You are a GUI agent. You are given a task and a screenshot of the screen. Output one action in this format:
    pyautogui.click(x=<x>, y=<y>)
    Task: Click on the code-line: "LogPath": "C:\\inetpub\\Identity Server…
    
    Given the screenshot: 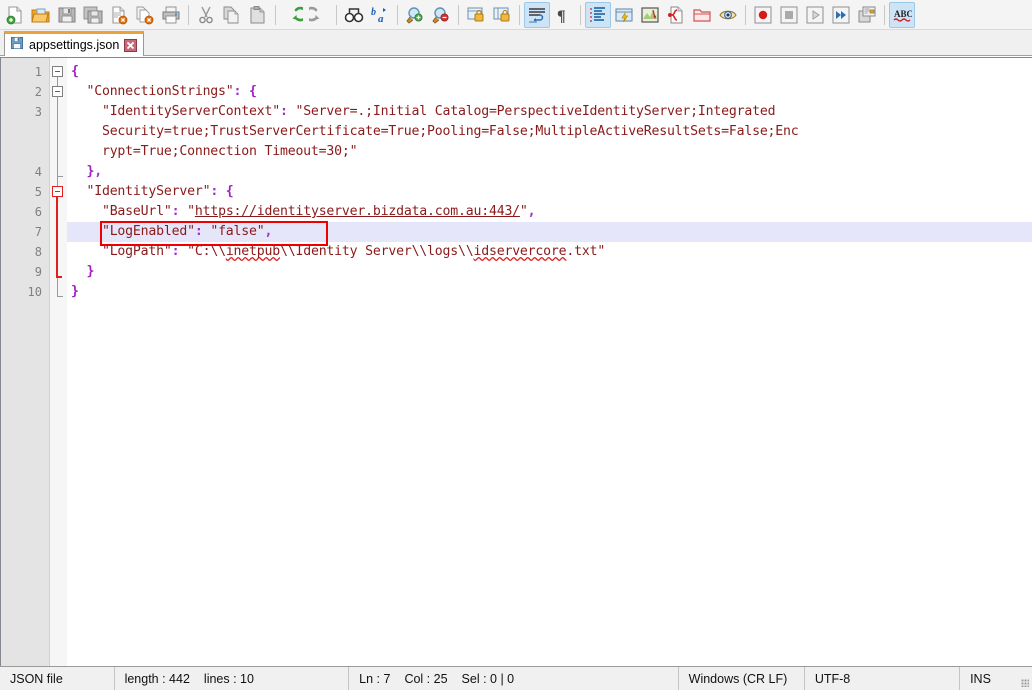 What is the action you would take?
    pyautogui.click(x=549, y=252)
    